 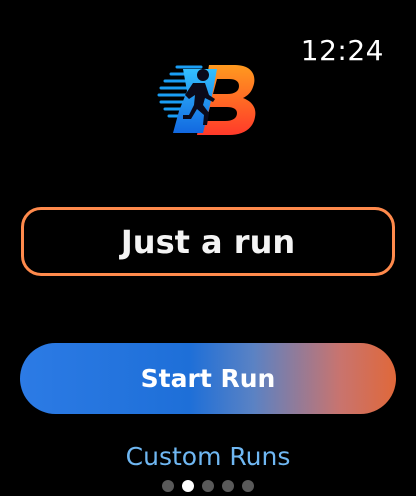 I want to click on workout-type-label: Just a run, so click(x=208, y=241).